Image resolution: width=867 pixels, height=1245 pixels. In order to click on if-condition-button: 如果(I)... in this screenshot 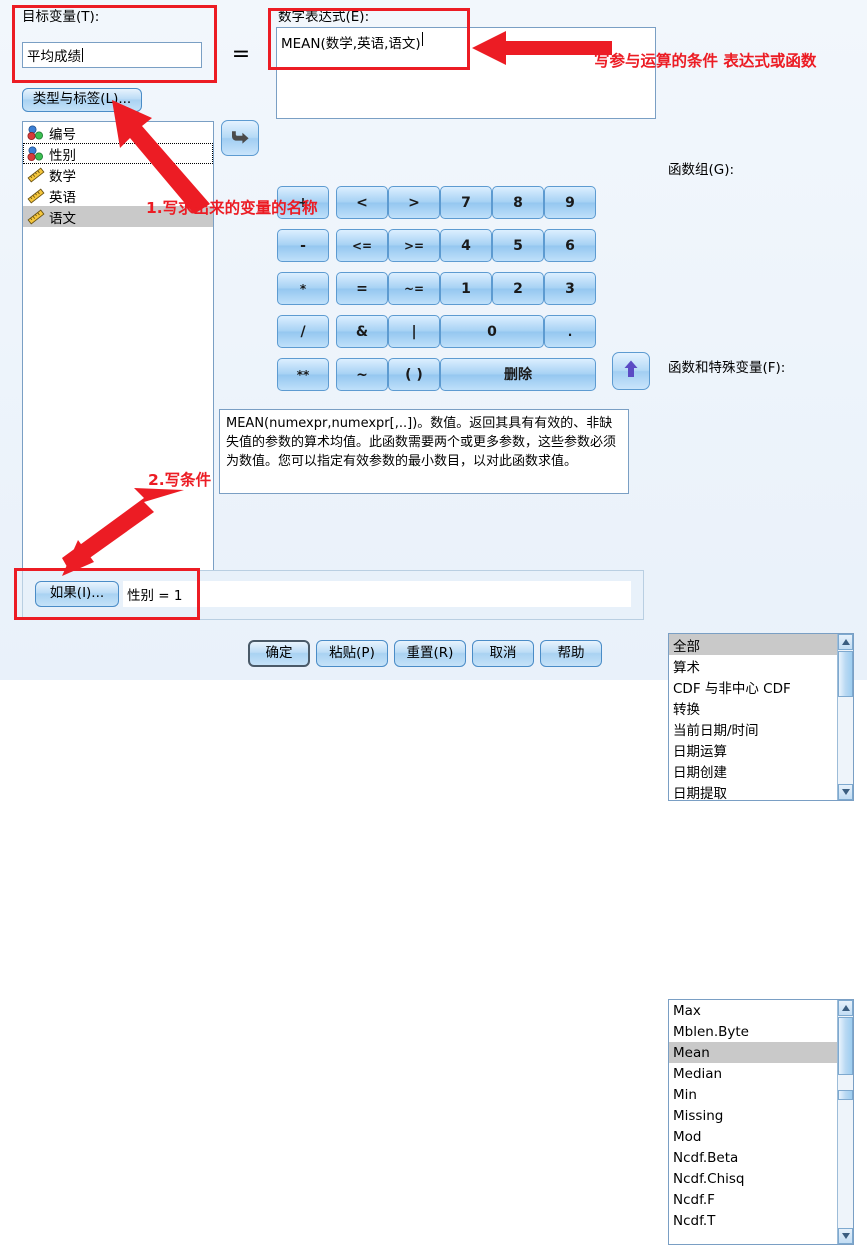, I will do `click(77, 594)`.